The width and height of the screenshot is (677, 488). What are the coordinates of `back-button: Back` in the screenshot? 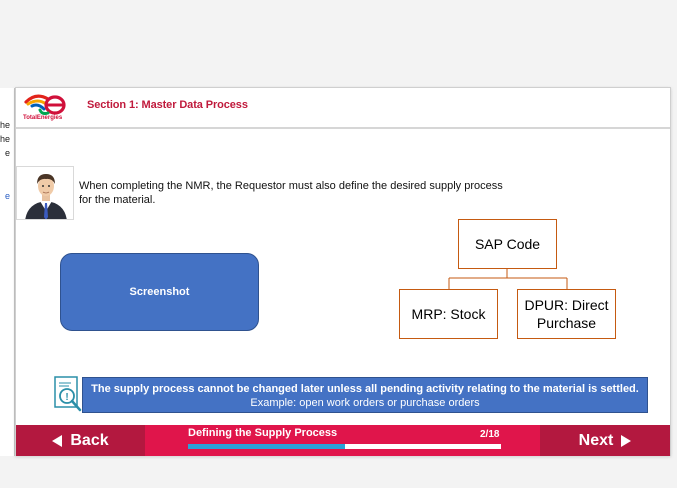 It's located at (80, 440).